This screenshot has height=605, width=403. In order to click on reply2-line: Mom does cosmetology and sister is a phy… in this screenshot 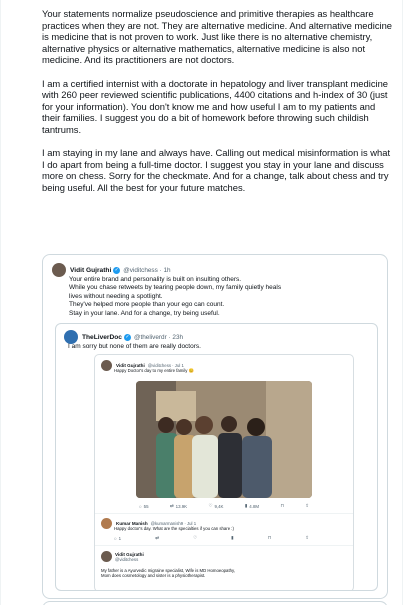, I will do `click(153, 576)`.